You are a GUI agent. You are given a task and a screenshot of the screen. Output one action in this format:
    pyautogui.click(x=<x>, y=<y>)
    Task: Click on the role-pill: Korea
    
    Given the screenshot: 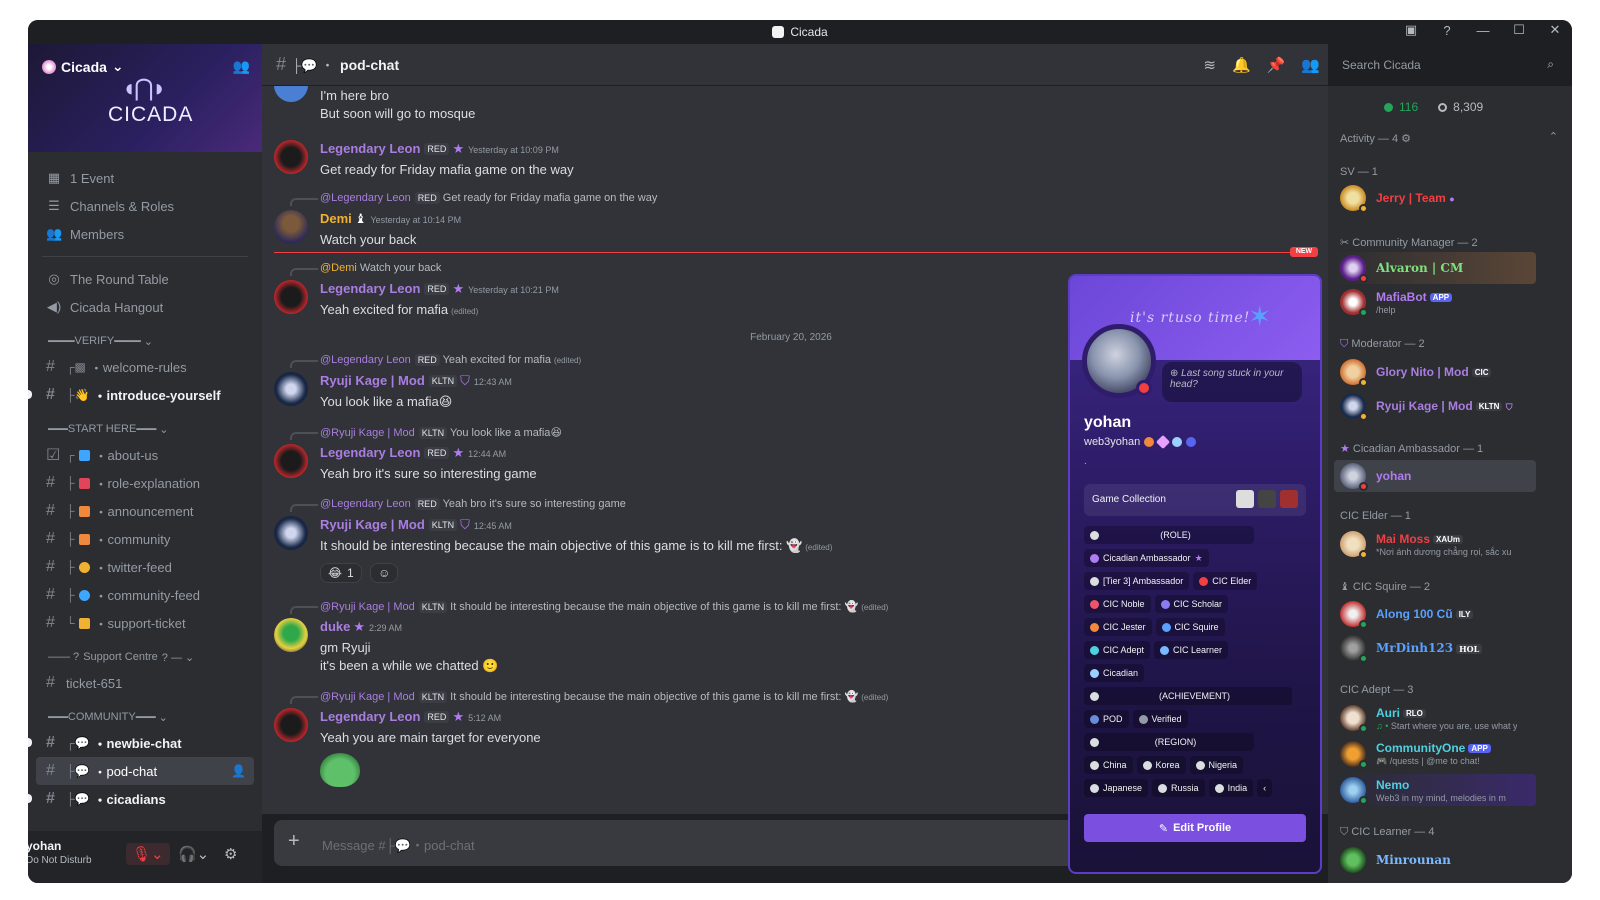 What is the action you would take?
    pyautogui.click(x=1161, y=765)
    